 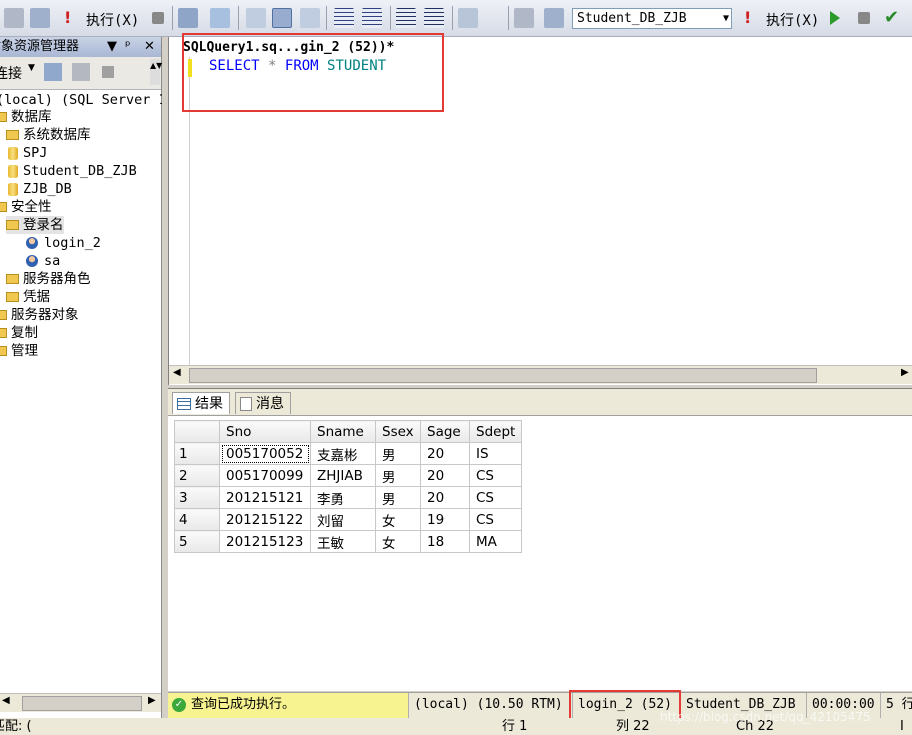 What do you see at coordinates (343, 431) in the screenshot?
I see `column-header: Sname` at bounding box center [343, 431].